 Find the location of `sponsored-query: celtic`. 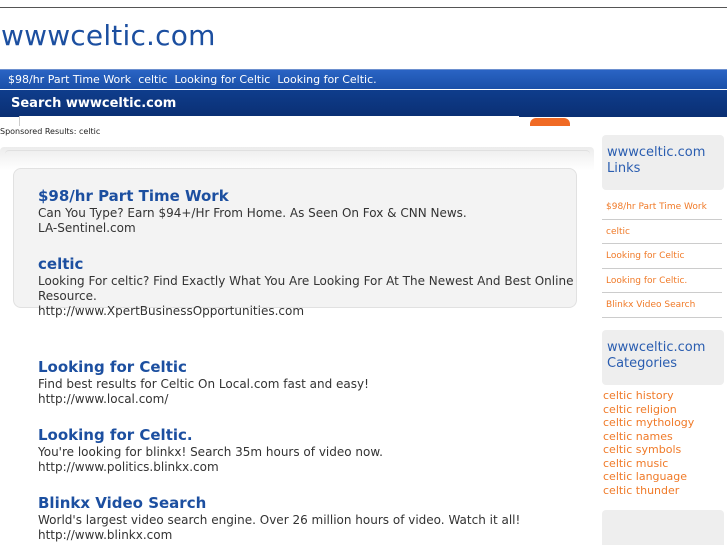

sponsored-query: celtic is located at coordinates (89, 131).